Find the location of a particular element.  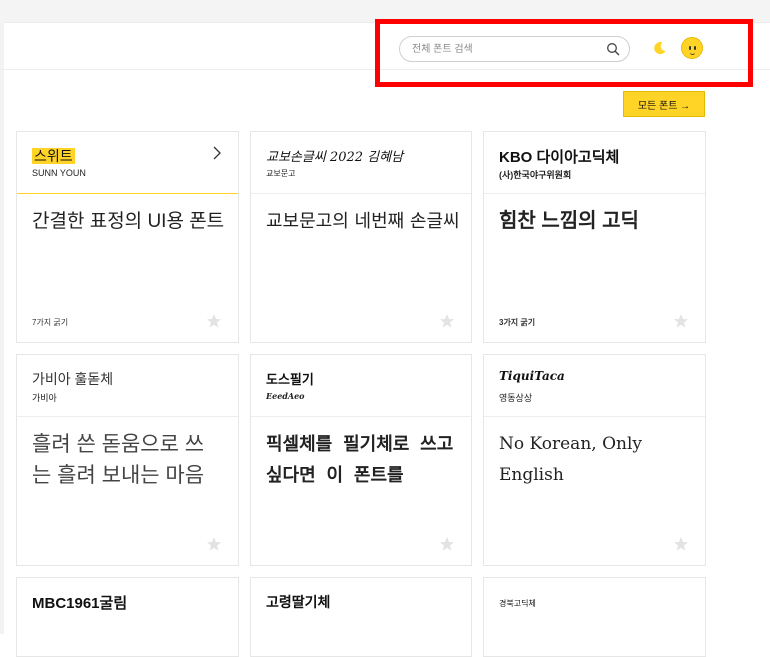

card-author: 가비아 is located at coordinates (44, 398).